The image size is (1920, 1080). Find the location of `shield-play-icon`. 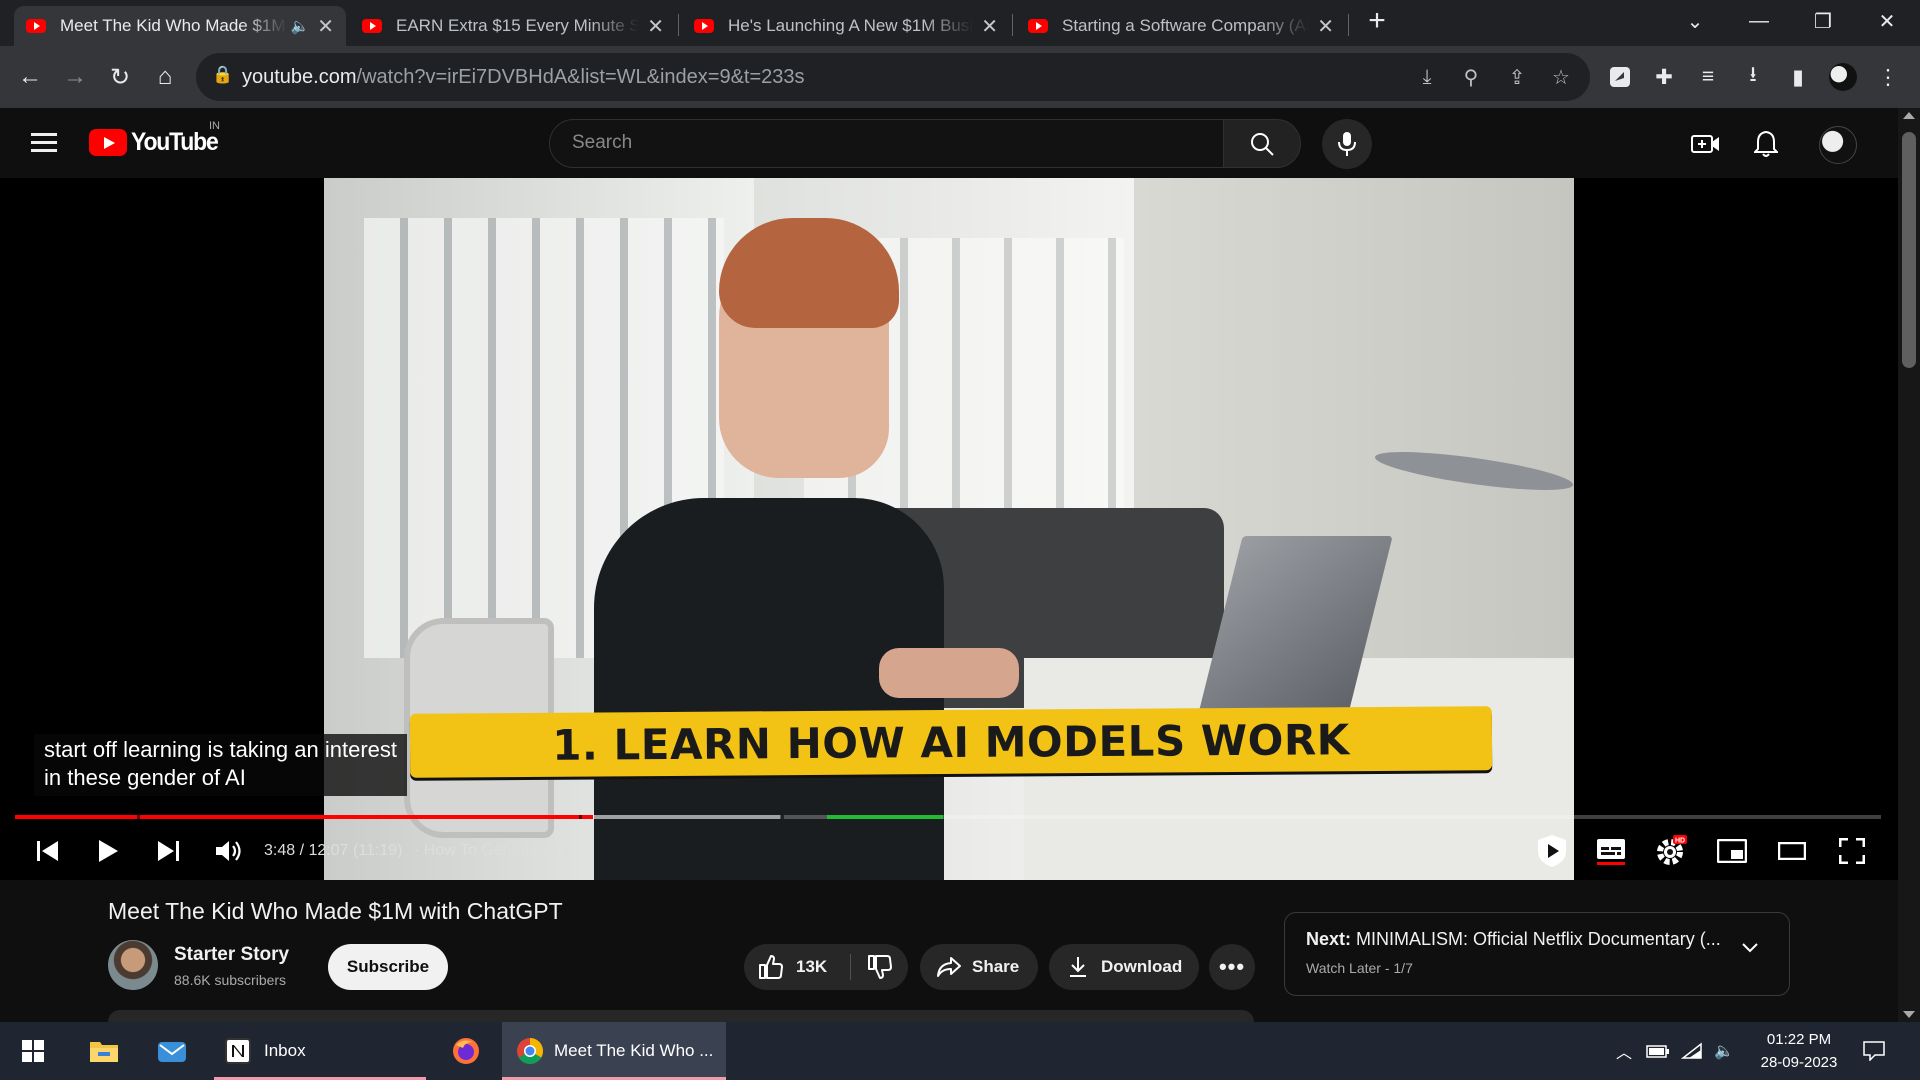

shield-play-icon is located at coordinates (1552, 851).